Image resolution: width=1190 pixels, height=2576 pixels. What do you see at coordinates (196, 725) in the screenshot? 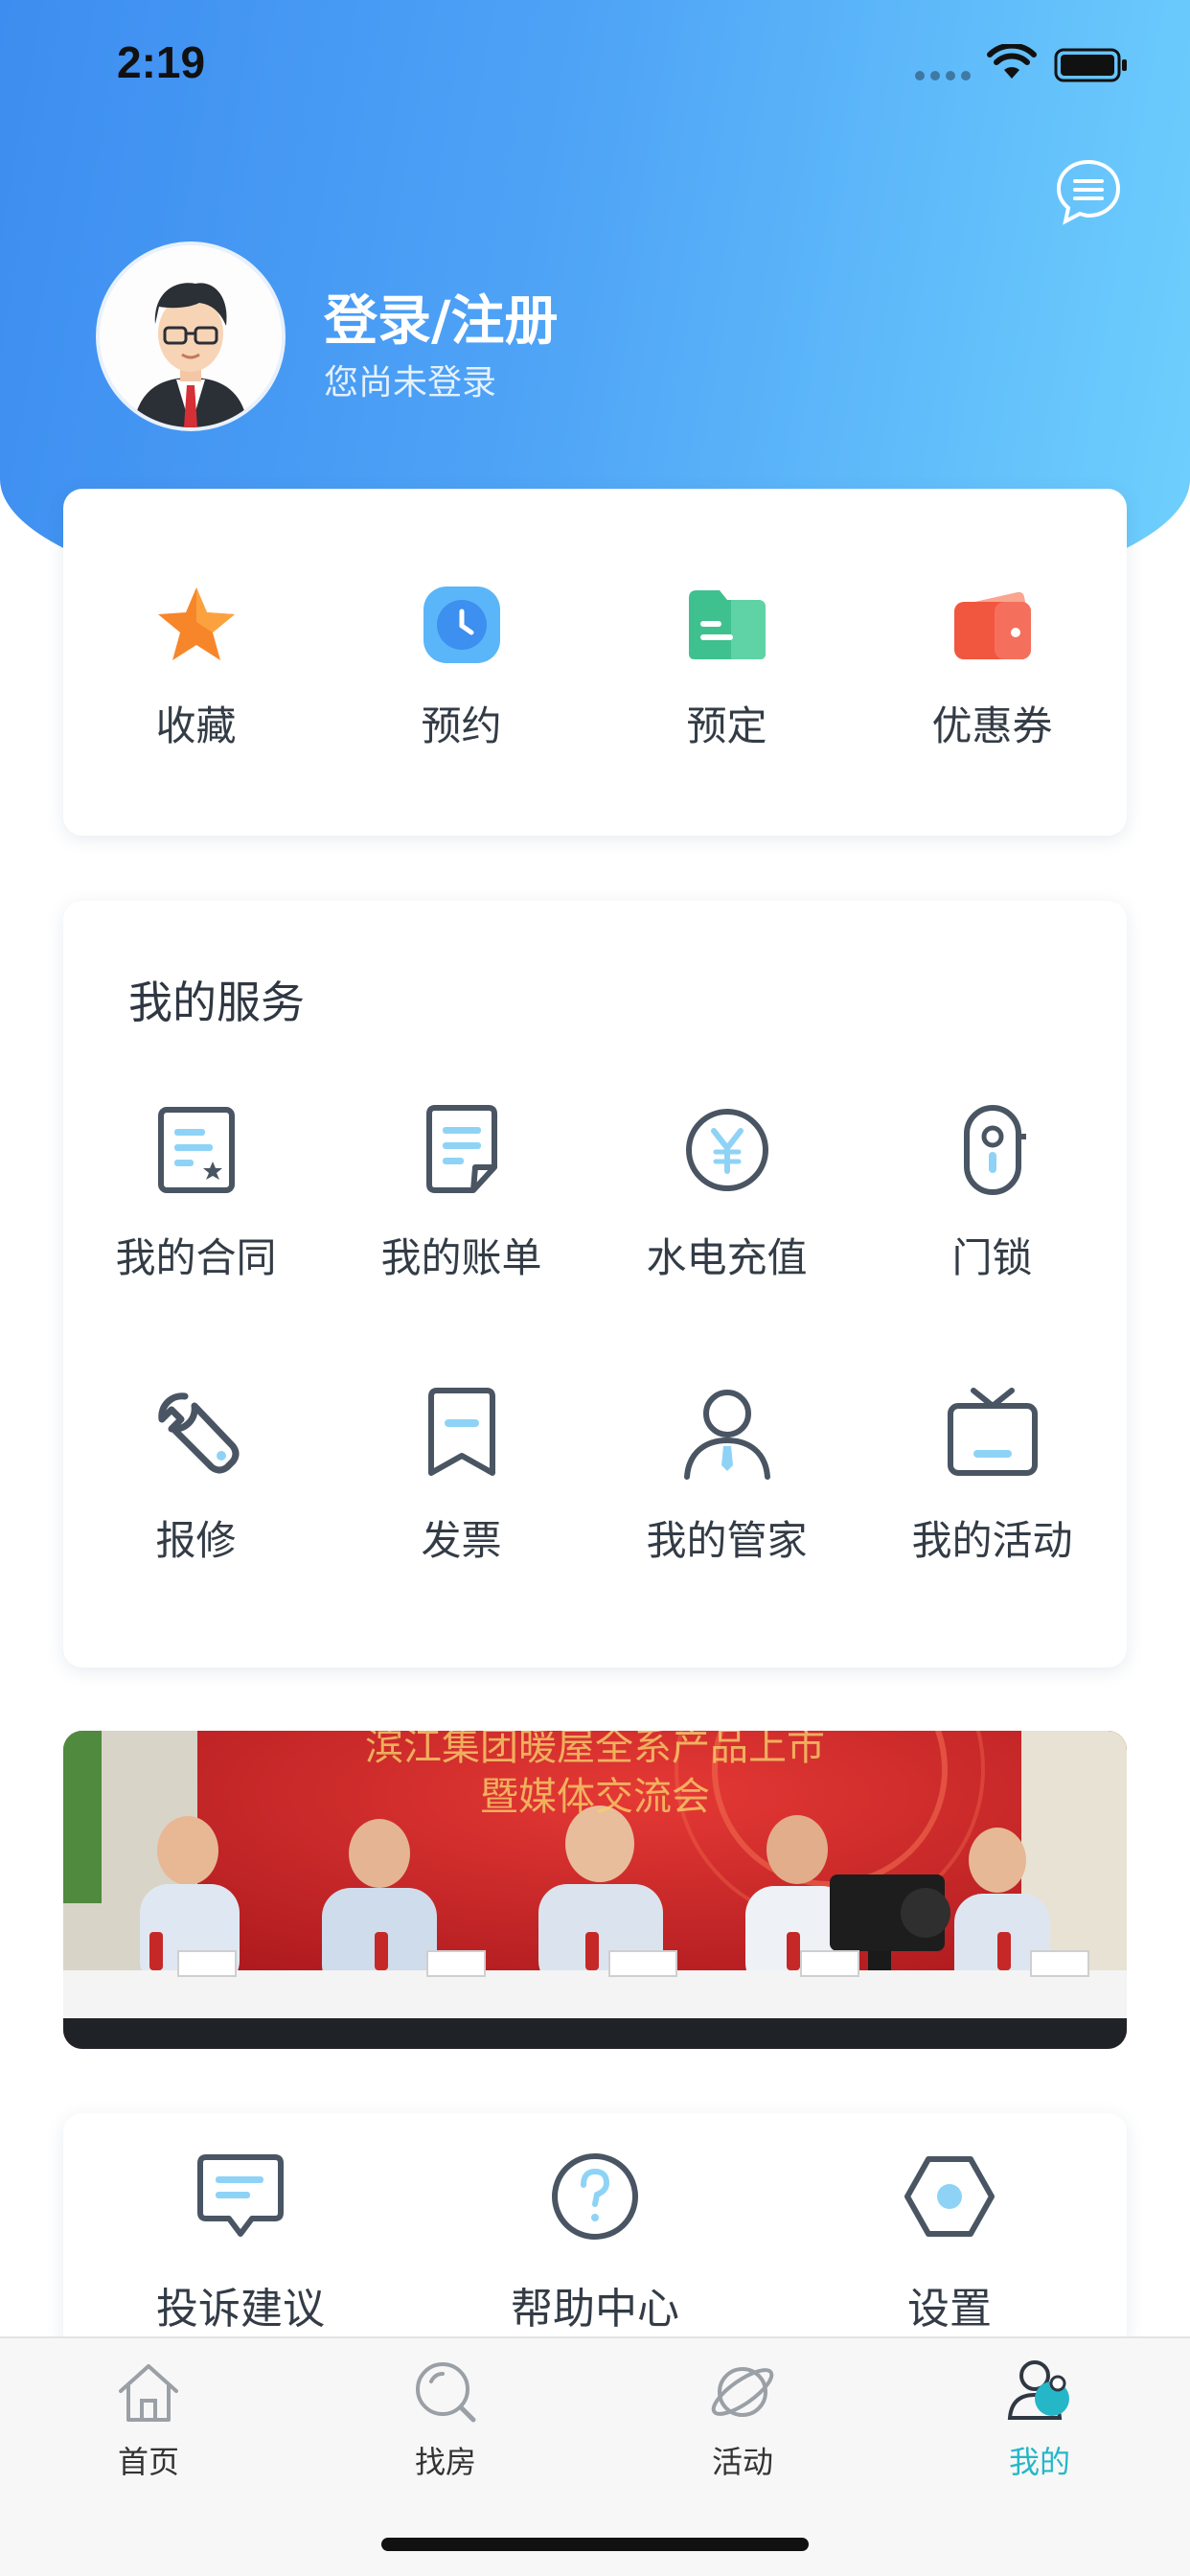
I see `favorites-label: 收藏` at bounding box center [196, 725].